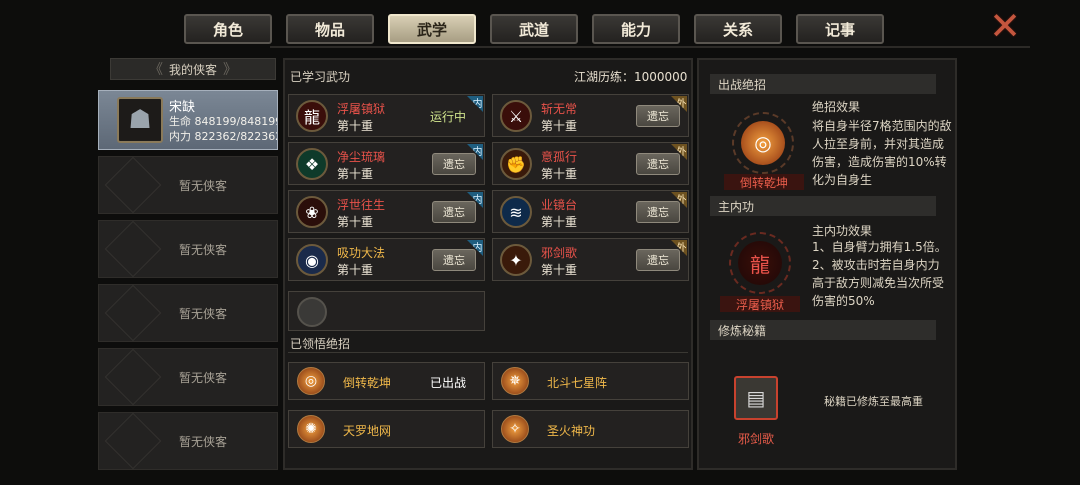 The width and height of the screenshot is (1080, 485). What do you see at coordinates (447, 117) in the screenshot?
I see `skill-running-status: 运行中` at bounding box center [447, 117].